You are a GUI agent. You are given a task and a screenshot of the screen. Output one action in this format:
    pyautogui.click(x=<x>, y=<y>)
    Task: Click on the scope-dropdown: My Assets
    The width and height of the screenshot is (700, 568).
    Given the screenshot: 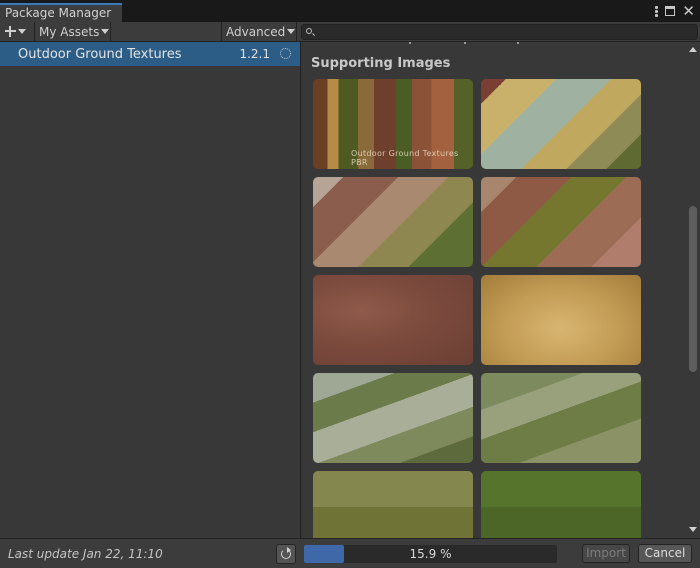 What is the action you would take?
    pyautogui.click(x=73, y=31)
    